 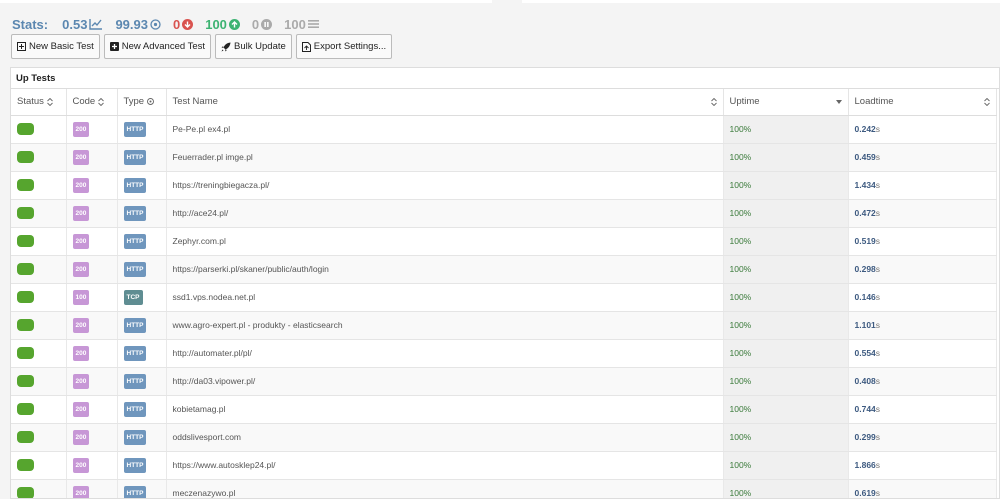 What do you see at coordinates (445, 185) in the screenshot?
I see `test-name-cell: https://treningbiegacza.pl/` at bounding box center [445, 185].